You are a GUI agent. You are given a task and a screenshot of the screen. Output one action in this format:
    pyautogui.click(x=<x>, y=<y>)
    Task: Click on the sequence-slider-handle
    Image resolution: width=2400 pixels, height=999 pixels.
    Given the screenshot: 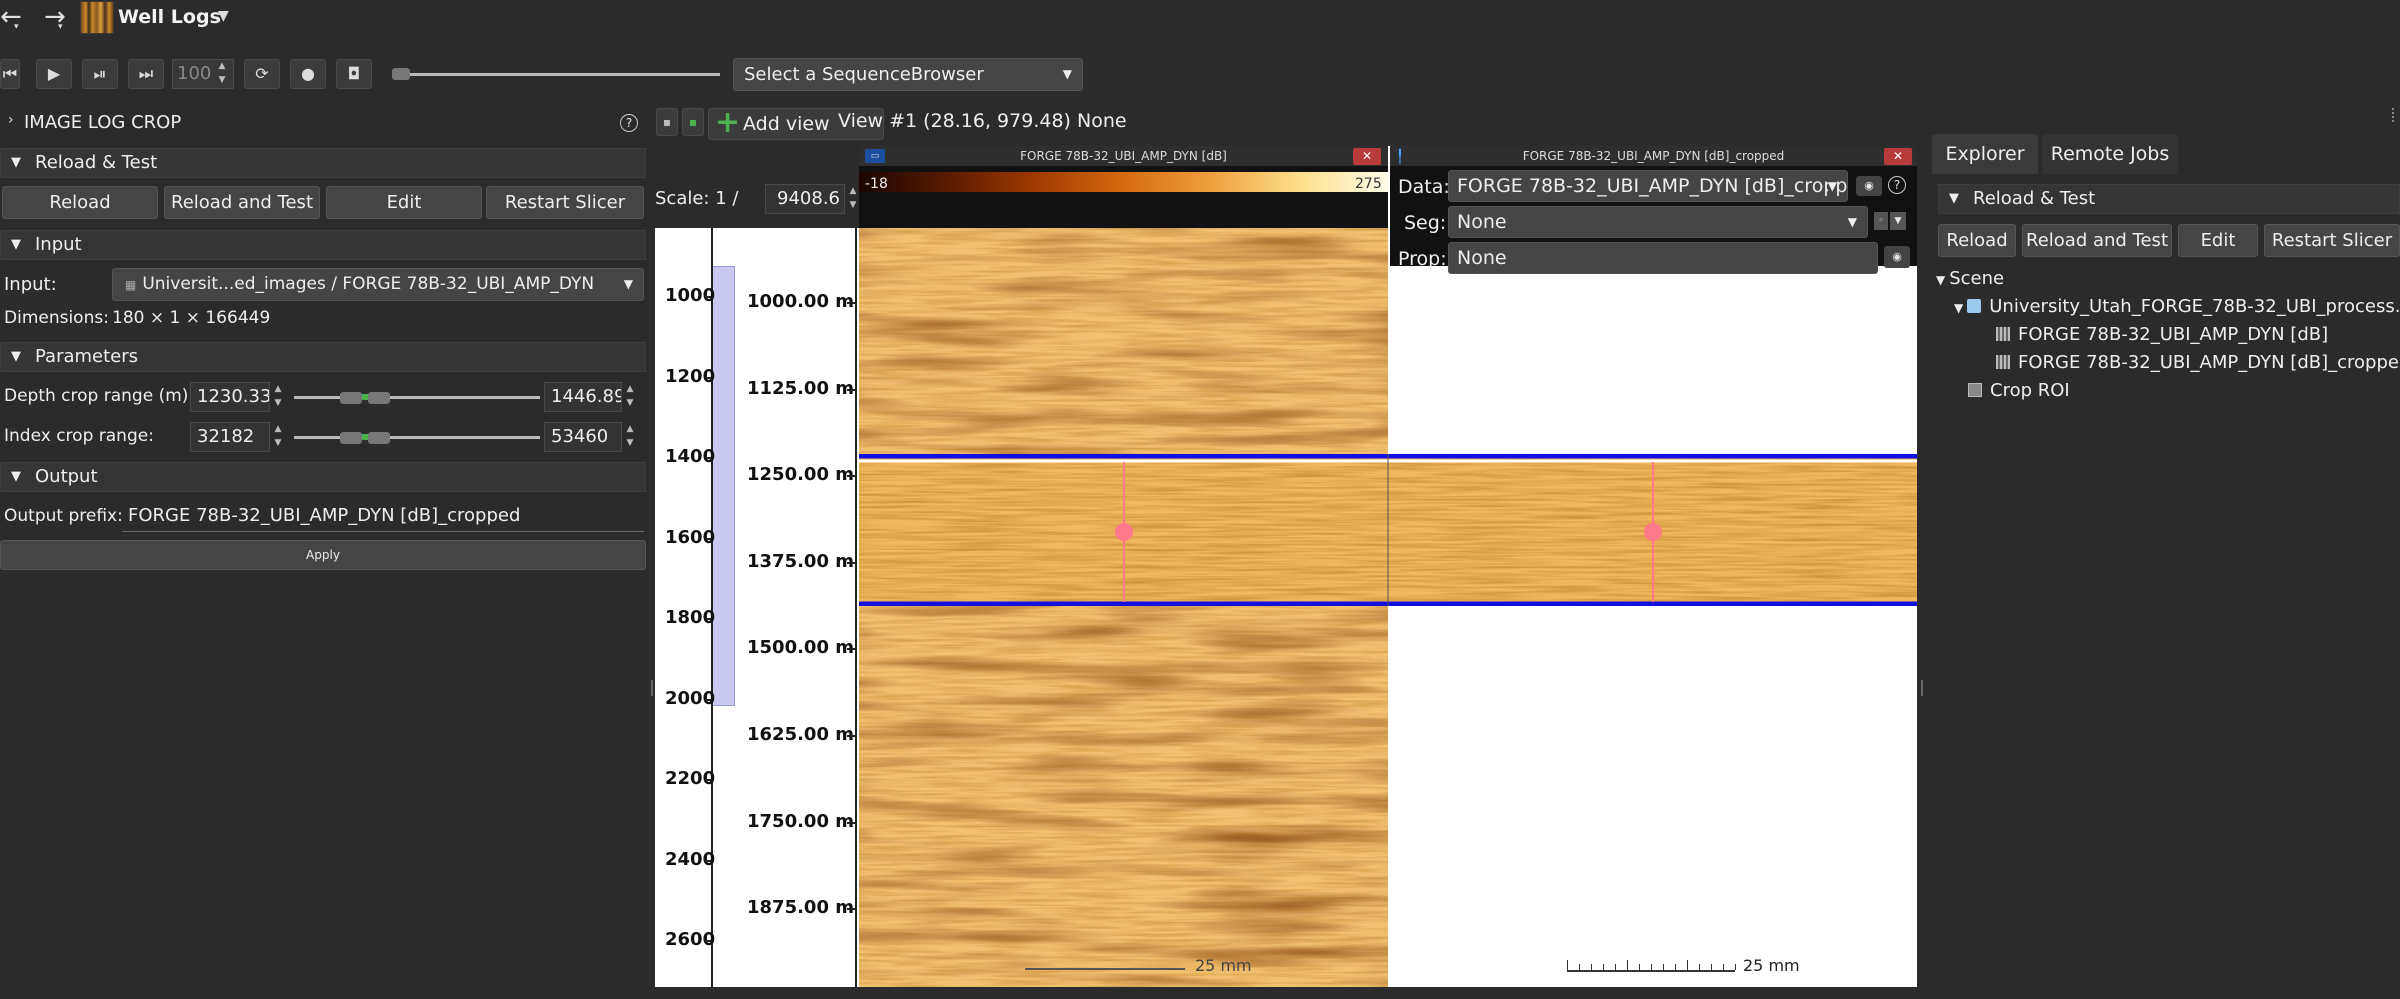 What is the action you would take?
    pyautogui.click(x=401, y=74)
    